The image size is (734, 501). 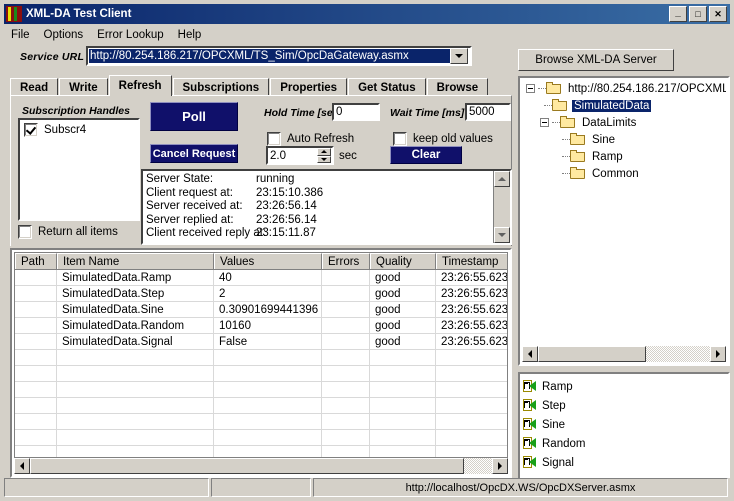 I want to click on table-horizontal-scrollbar, so click(x=261, y=465).